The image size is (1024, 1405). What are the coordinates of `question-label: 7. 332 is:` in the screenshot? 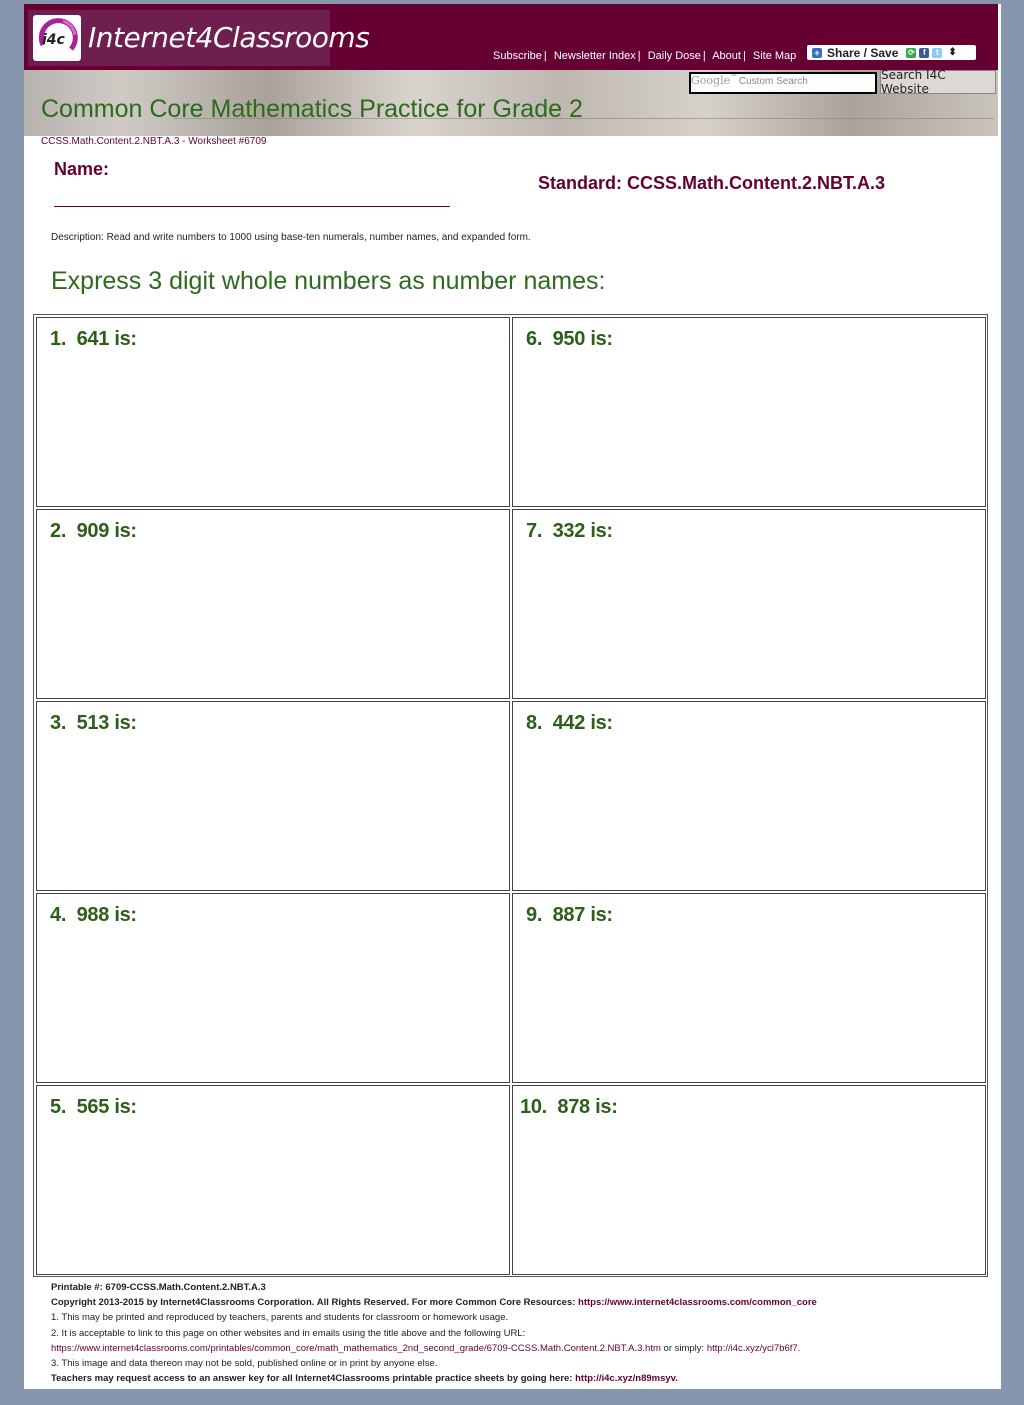 It's located at (569, 531).